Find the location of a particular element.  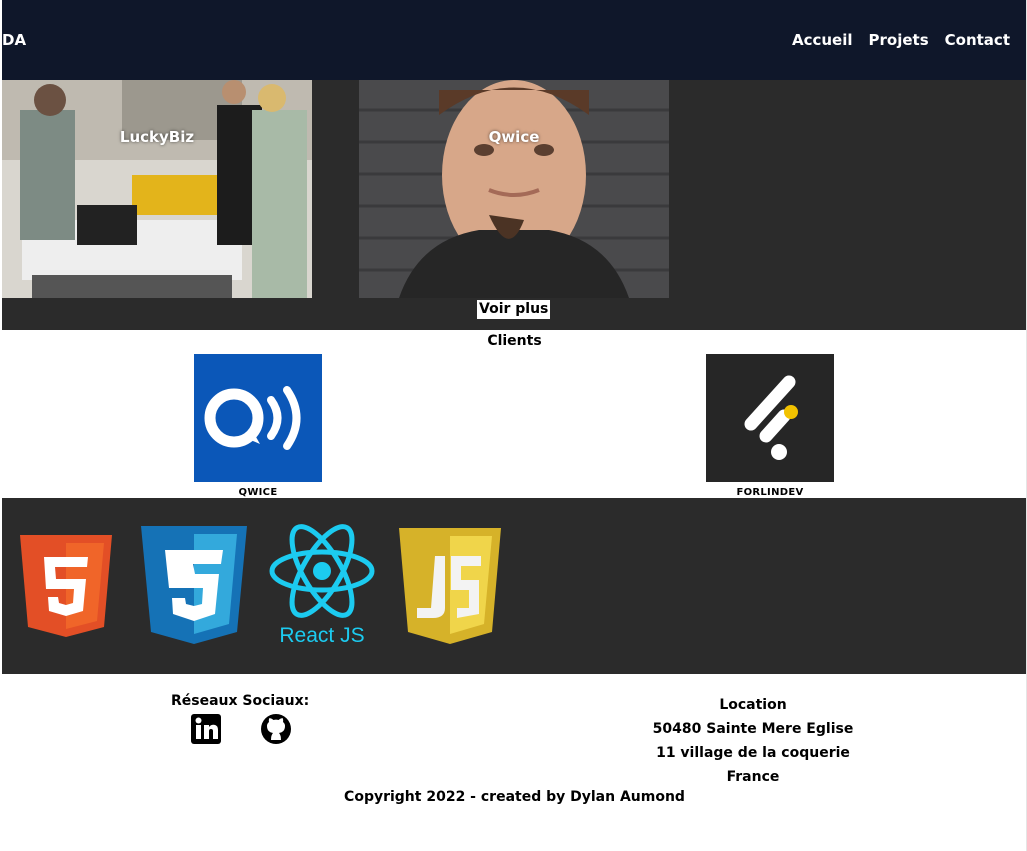

nav-link-accueil: Accueil is located at coordinates (822, 40).